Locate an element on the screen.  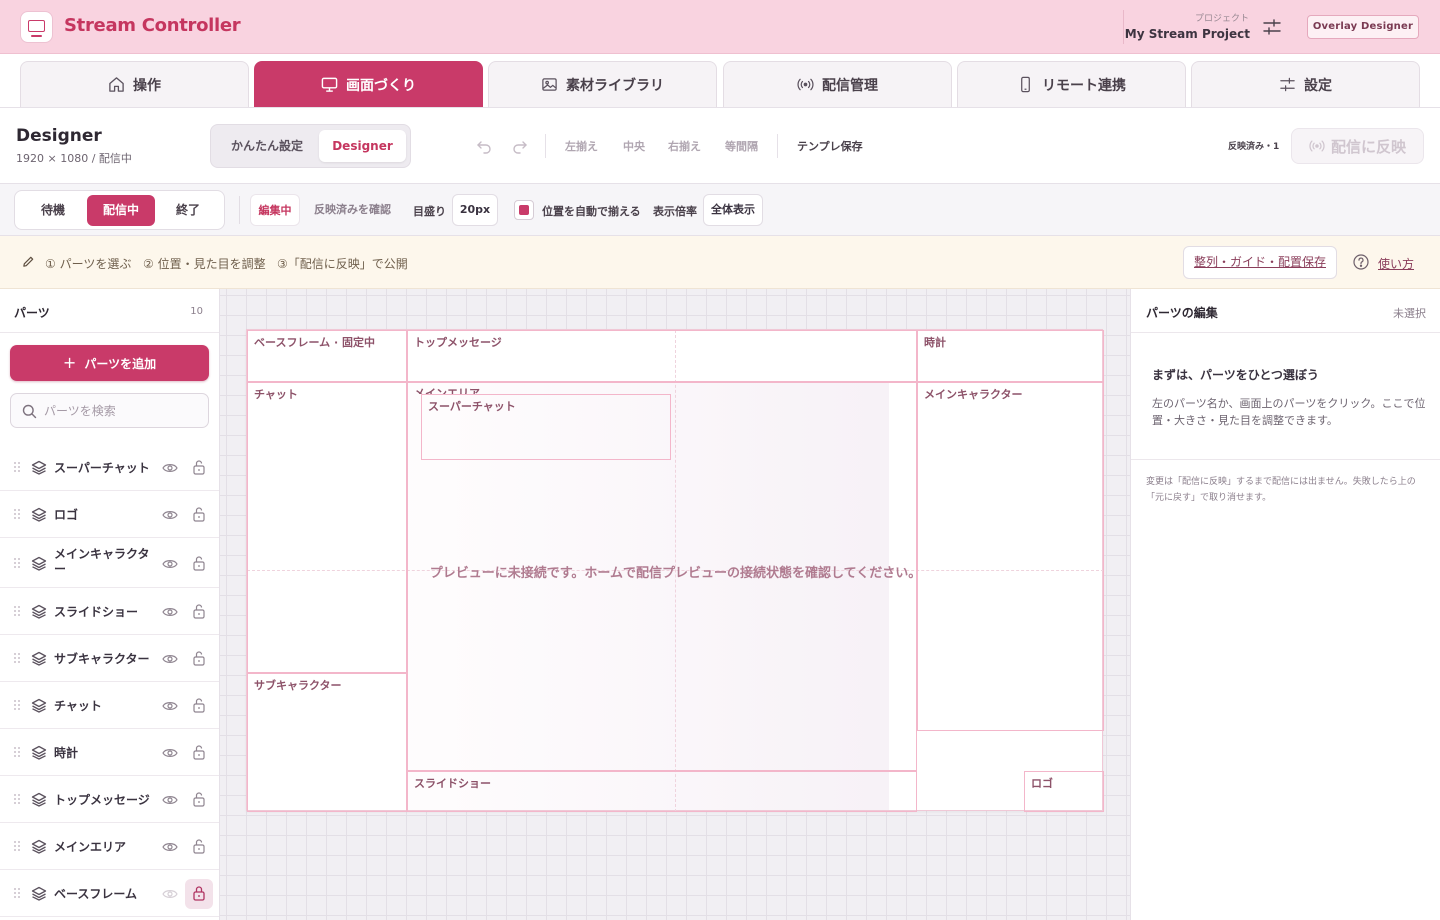
snap-label: 位置を自動で揃える is located at coordinates (591, 211).